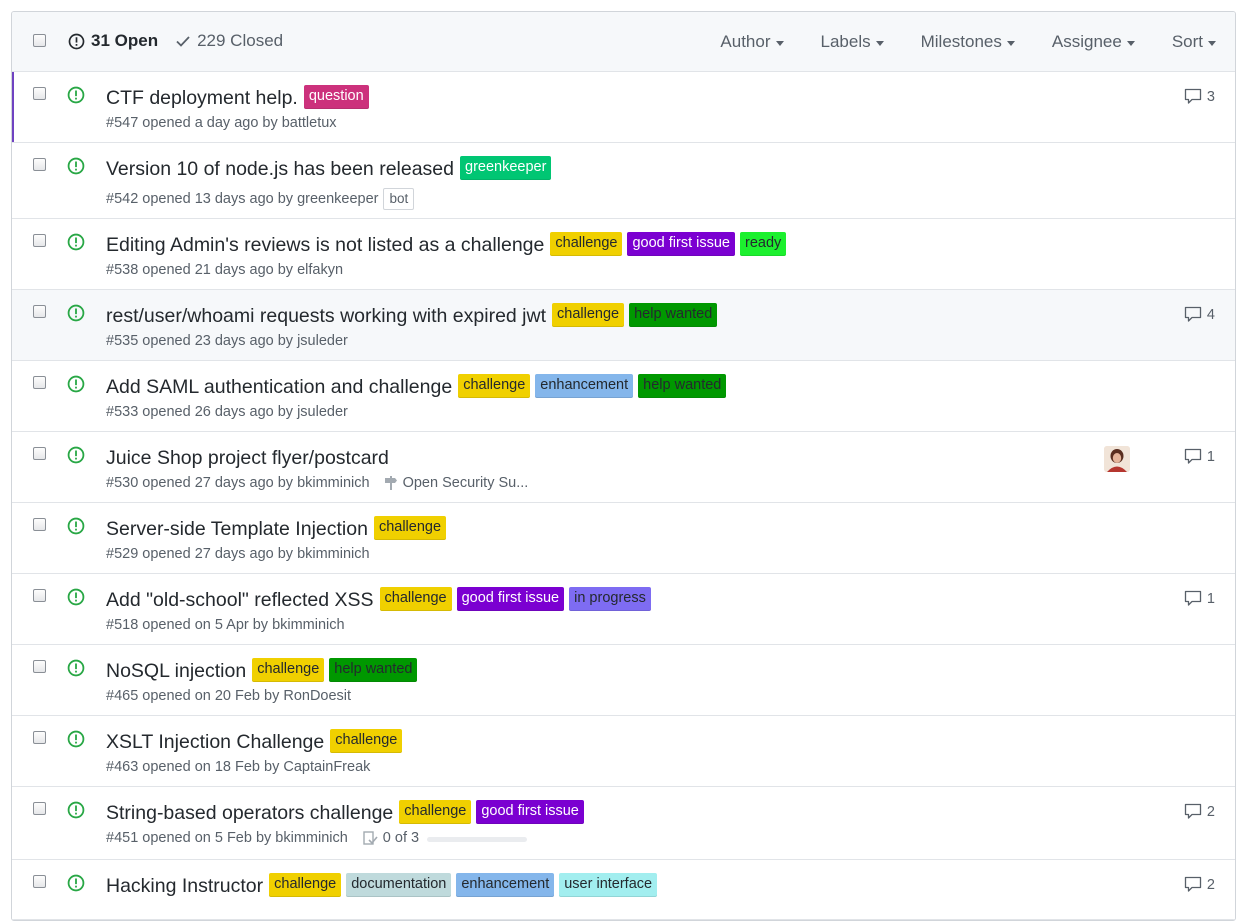 Image resolution: width=1252 pixels, height=921 pixels. Describe the element at coordinates (113, 41) in the screenshot. I see `open-issues-link: 31 Open` at that location.